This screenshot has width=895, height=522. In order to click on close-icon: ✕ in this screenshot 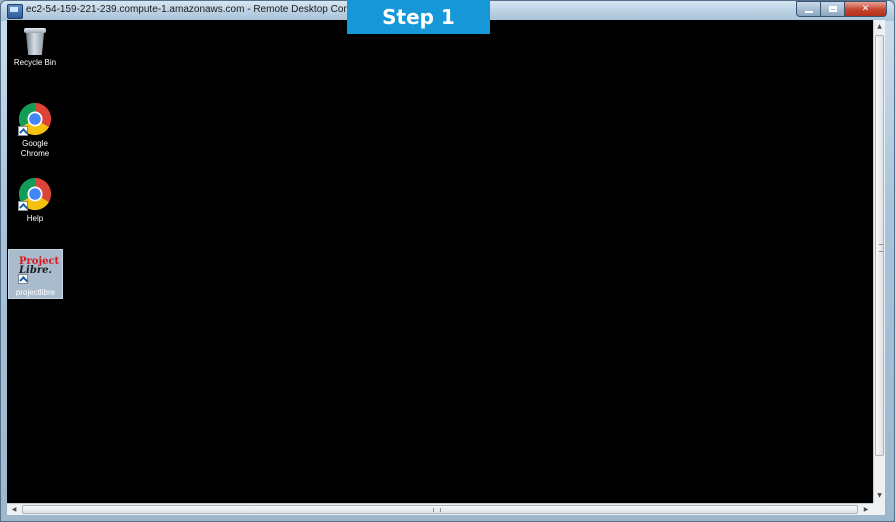, I will do `click(865, 9)`.